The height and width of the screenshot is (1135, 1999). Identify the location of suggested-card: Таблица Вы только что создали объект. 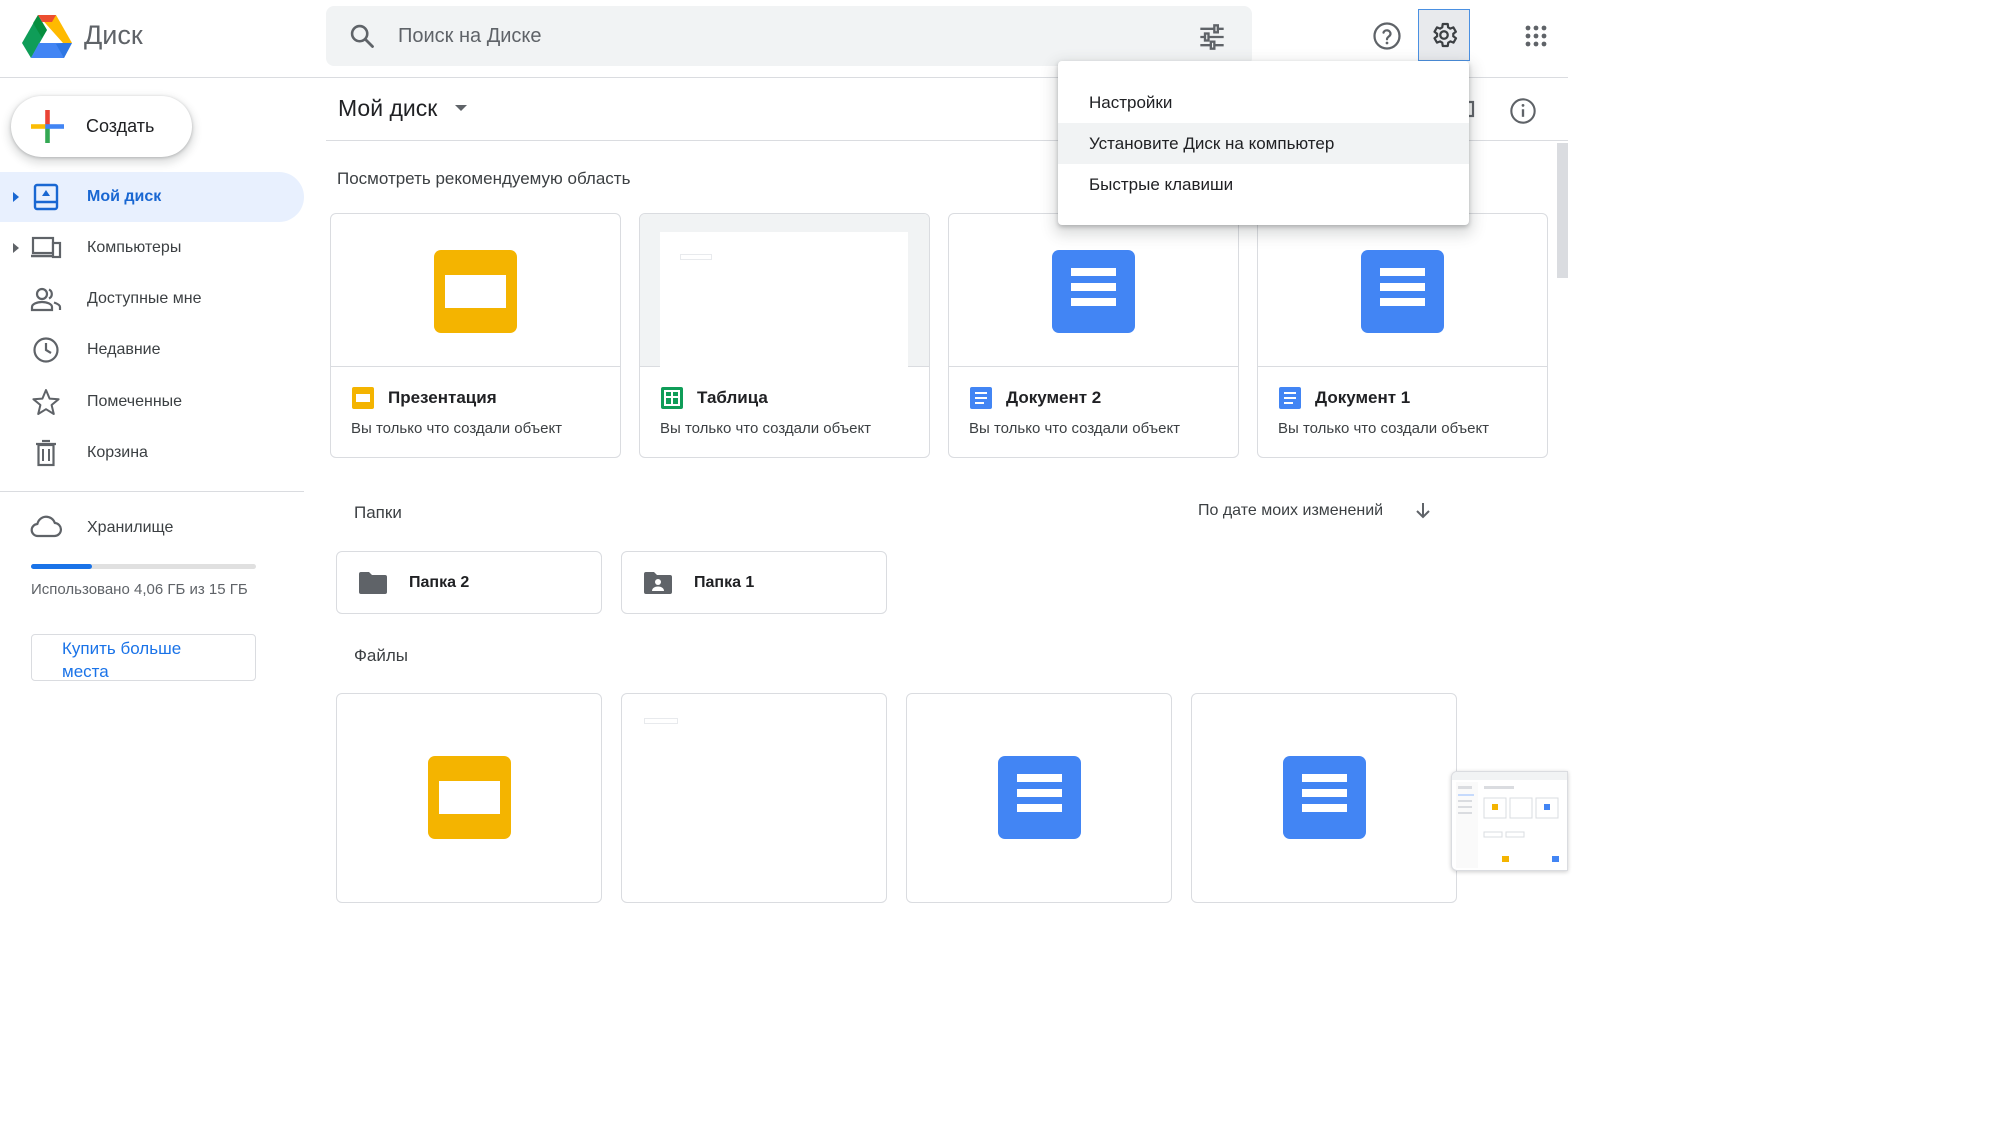
(784, 335).